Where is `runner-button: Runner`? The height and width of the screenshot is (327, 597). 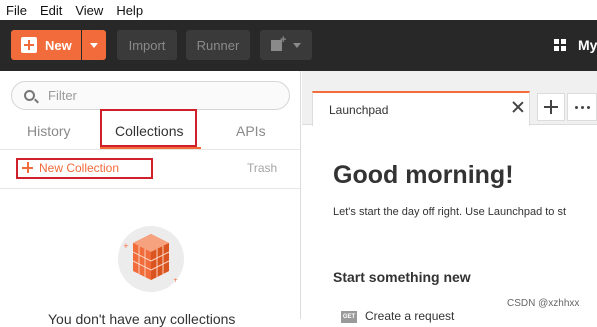 runner-button: Runner is located at coordinates (218, 45).